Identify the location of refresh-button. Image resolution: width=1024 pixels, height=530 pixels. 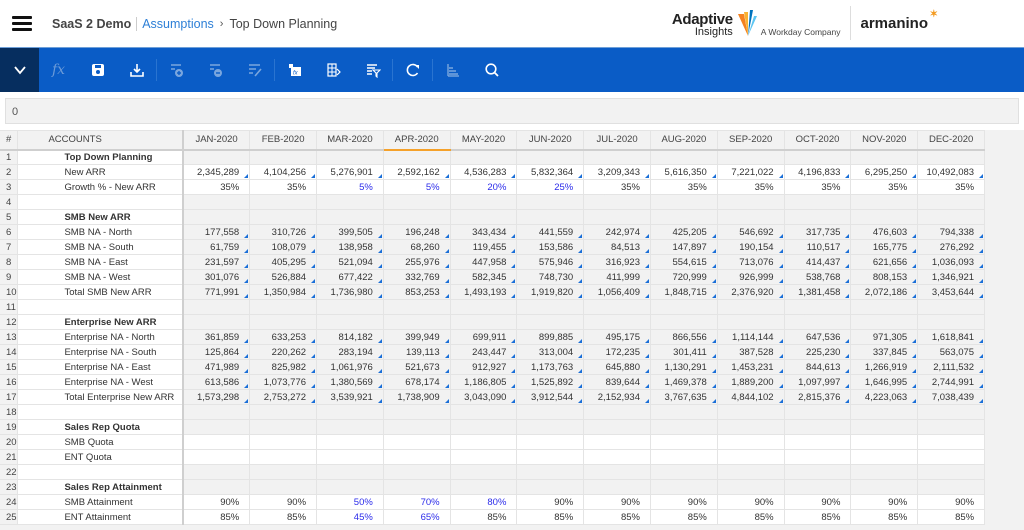
(412, 70).